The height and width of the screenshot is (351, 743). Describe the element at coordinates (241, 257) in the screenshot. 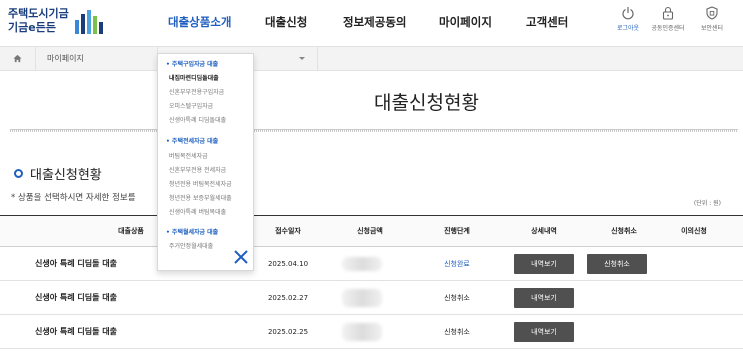

I see `close-icon` at that location.